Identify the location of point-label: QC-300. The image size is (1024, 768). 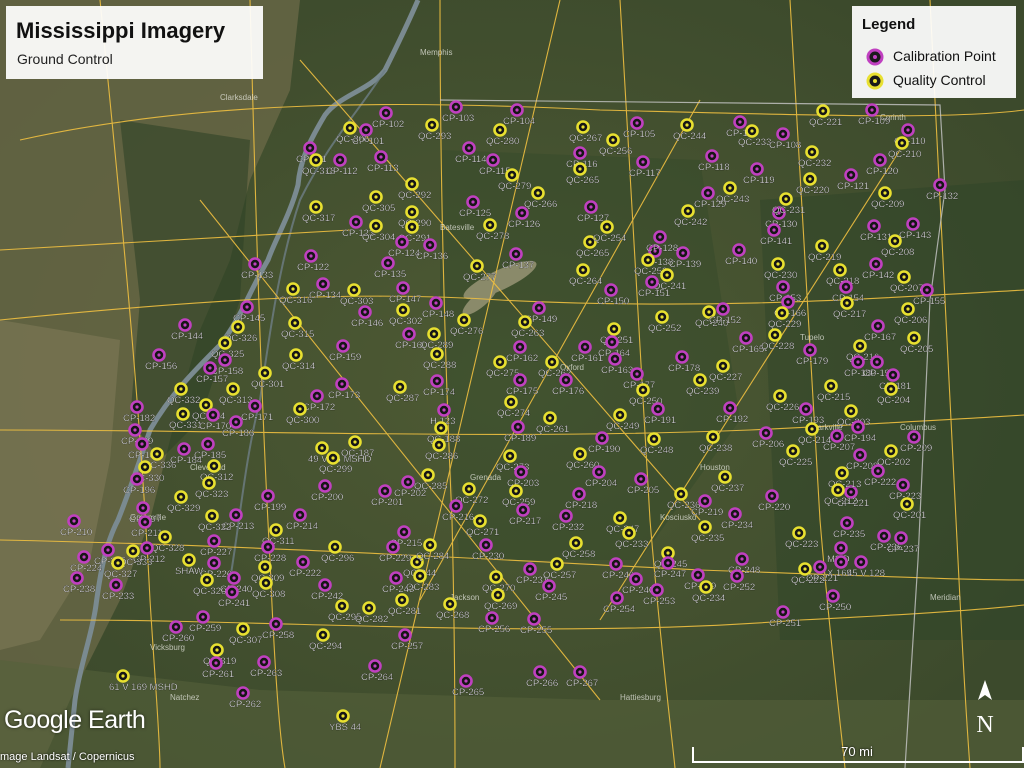
(302, 420).